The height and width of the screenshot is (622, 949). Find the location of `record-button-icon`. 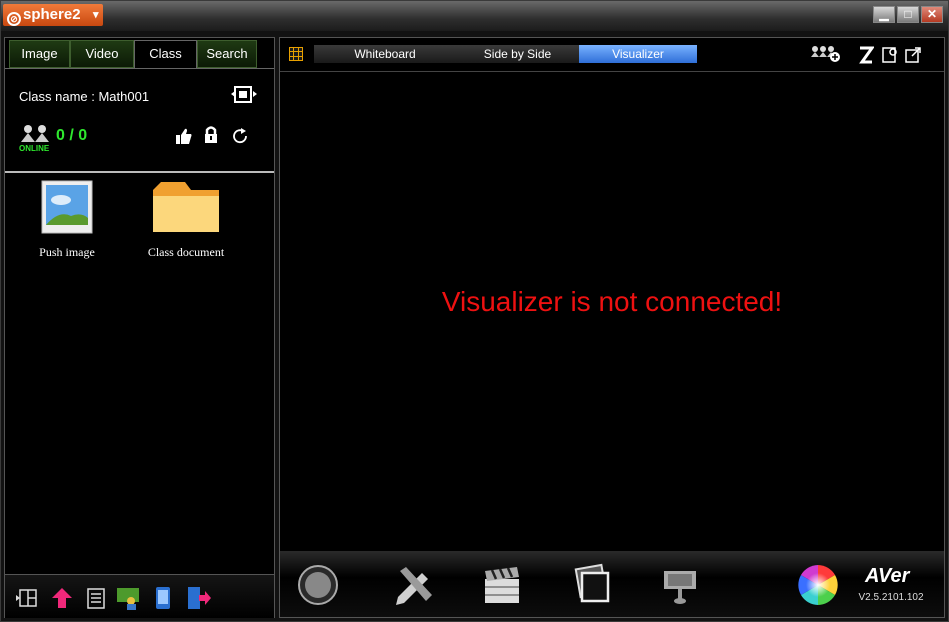

record-button-icon is located at coordinates (318, 585).